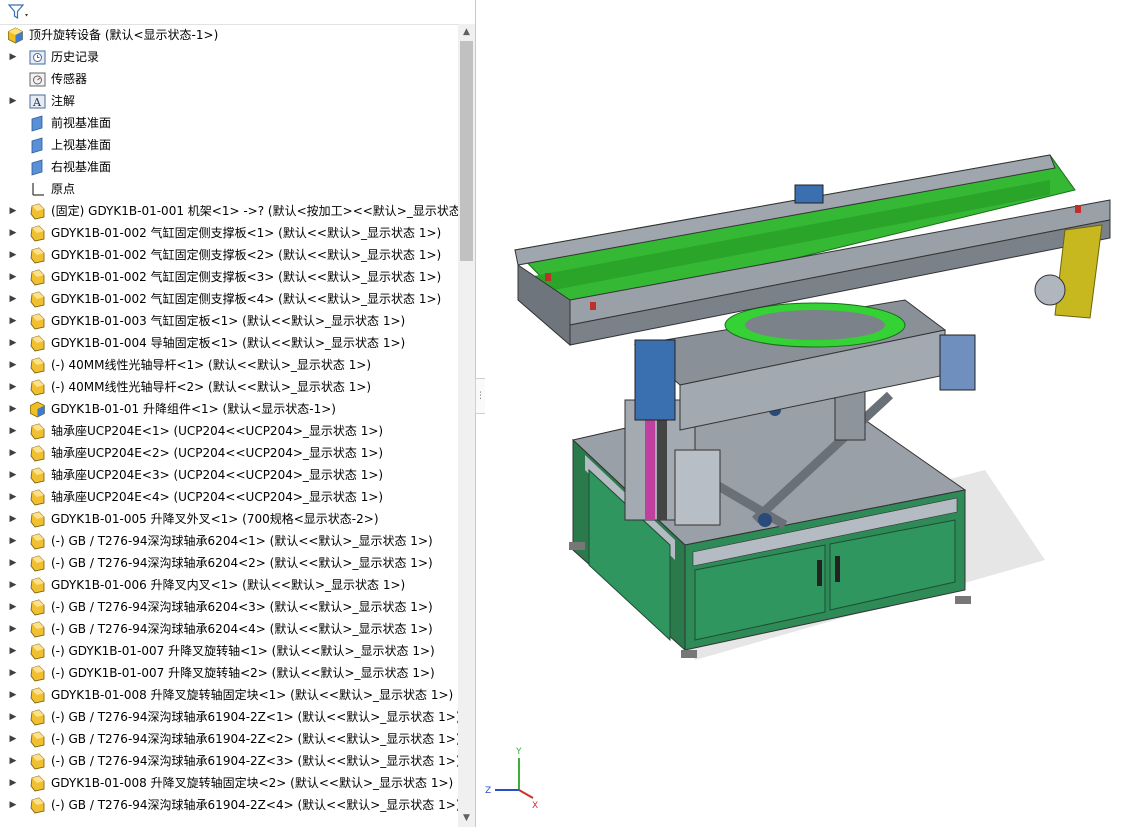  What do you see at coordinates (229, 453) in the screenshot?
I see `tree-item: ▶ 轴承座UCP204E<2> (UCP204<<UCP204>_显示状态 1>)` at bounding box center [229, 453].